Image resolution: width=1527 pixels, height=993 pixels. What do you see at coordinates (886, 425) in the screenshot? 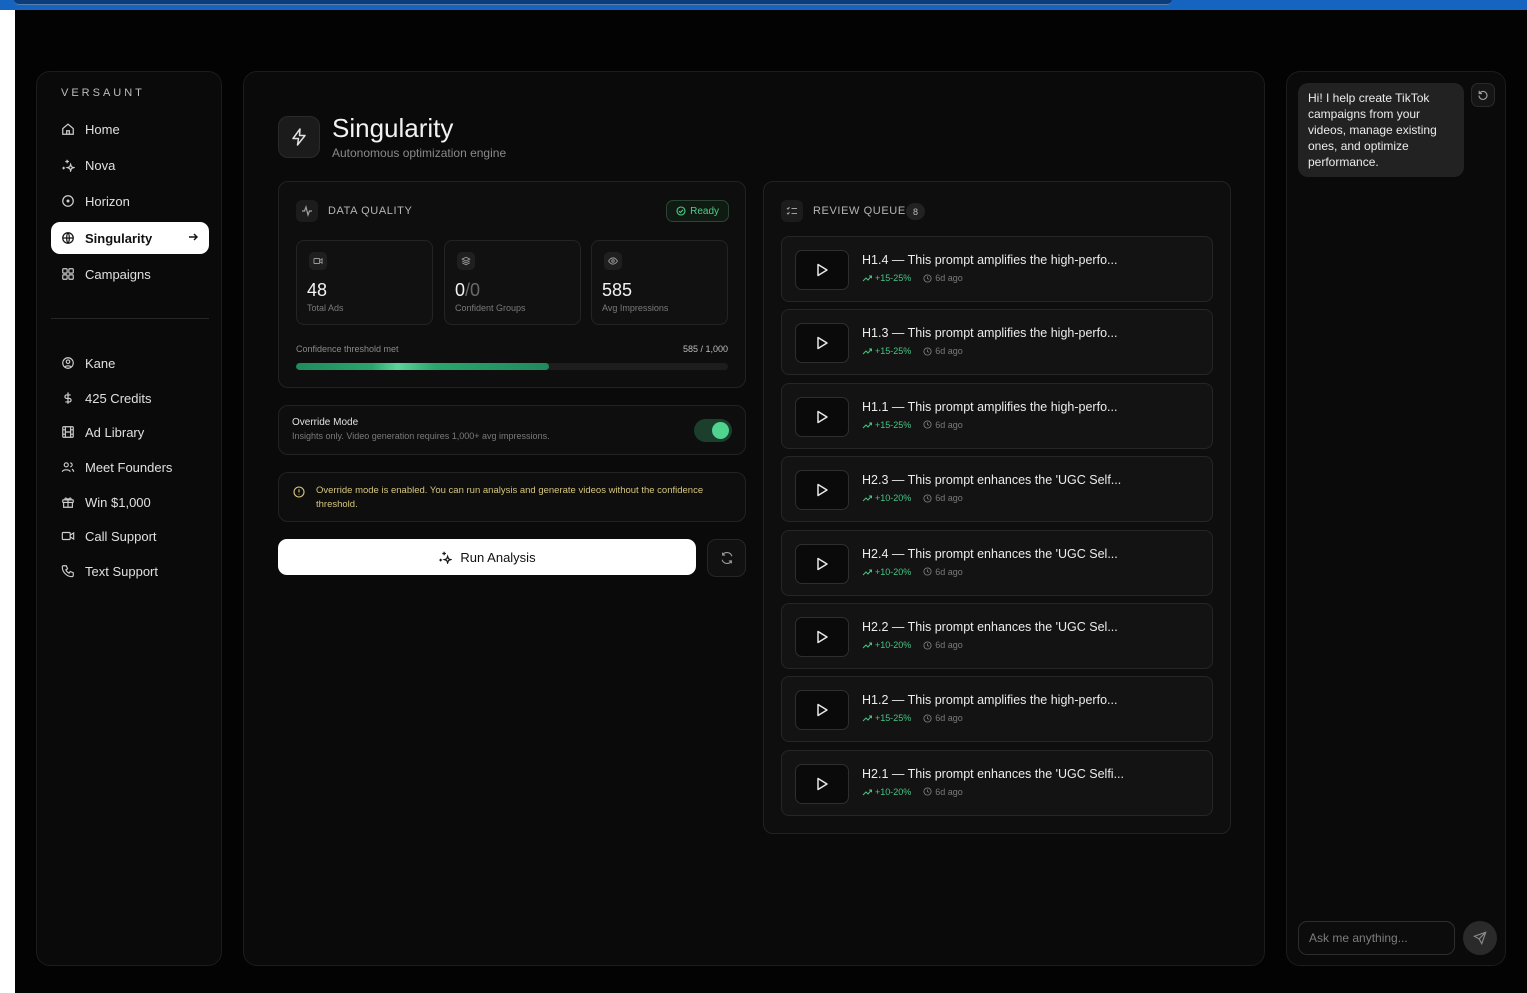
I see `item-gain: +15-25%` at bounding box center [886, 425].